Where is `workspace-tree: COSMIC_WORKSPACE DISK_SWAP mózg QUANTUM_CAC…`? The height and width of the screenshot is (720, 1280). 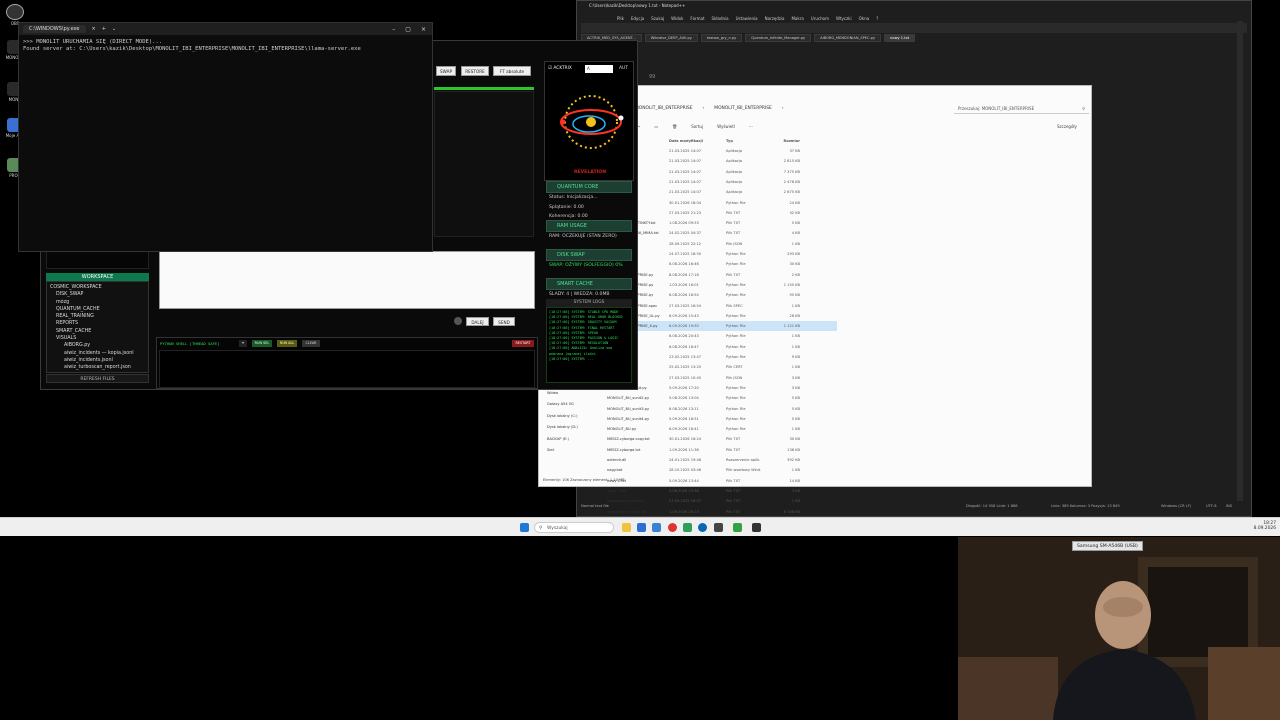 workspace-tree: COSMIC_WORKSPACE DISK_SWAP mózg QUANTUM_CAC… is located at coordinates (97, 327).